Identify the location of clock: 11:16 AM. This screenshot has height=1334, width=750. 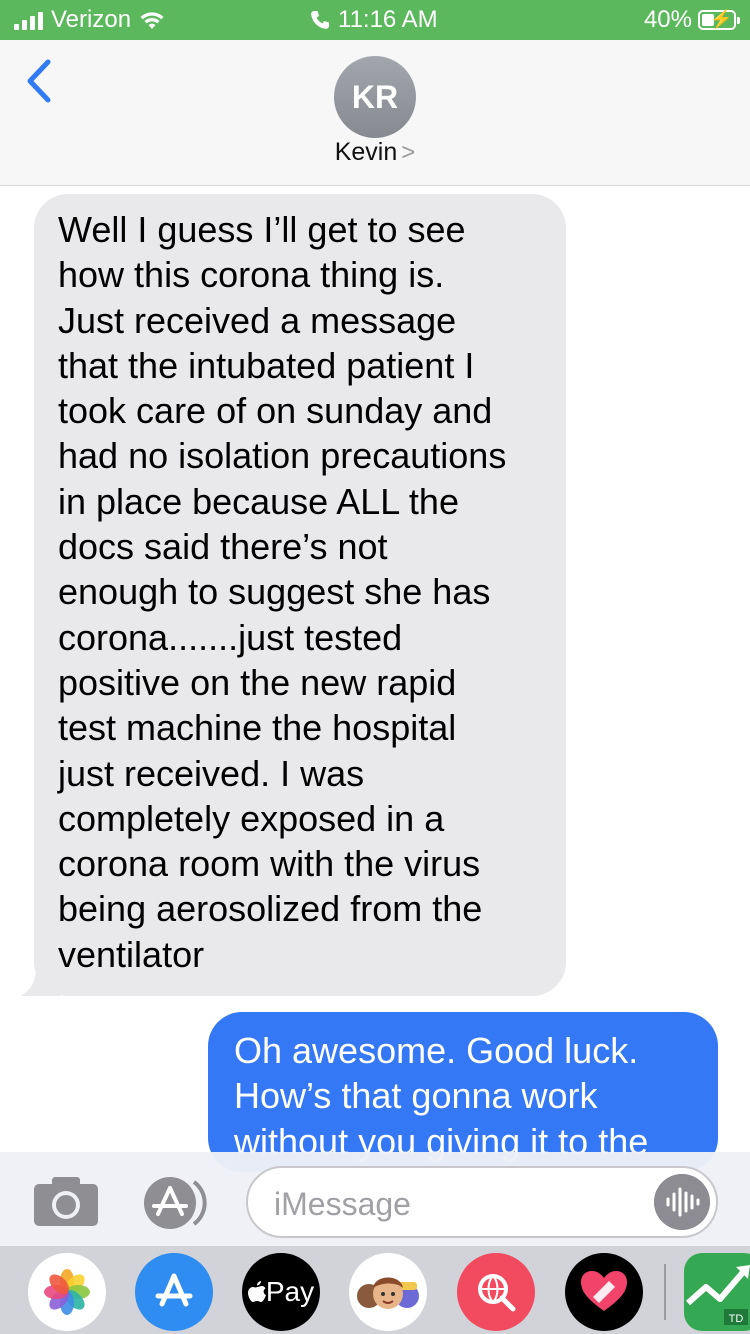
(388, 19).